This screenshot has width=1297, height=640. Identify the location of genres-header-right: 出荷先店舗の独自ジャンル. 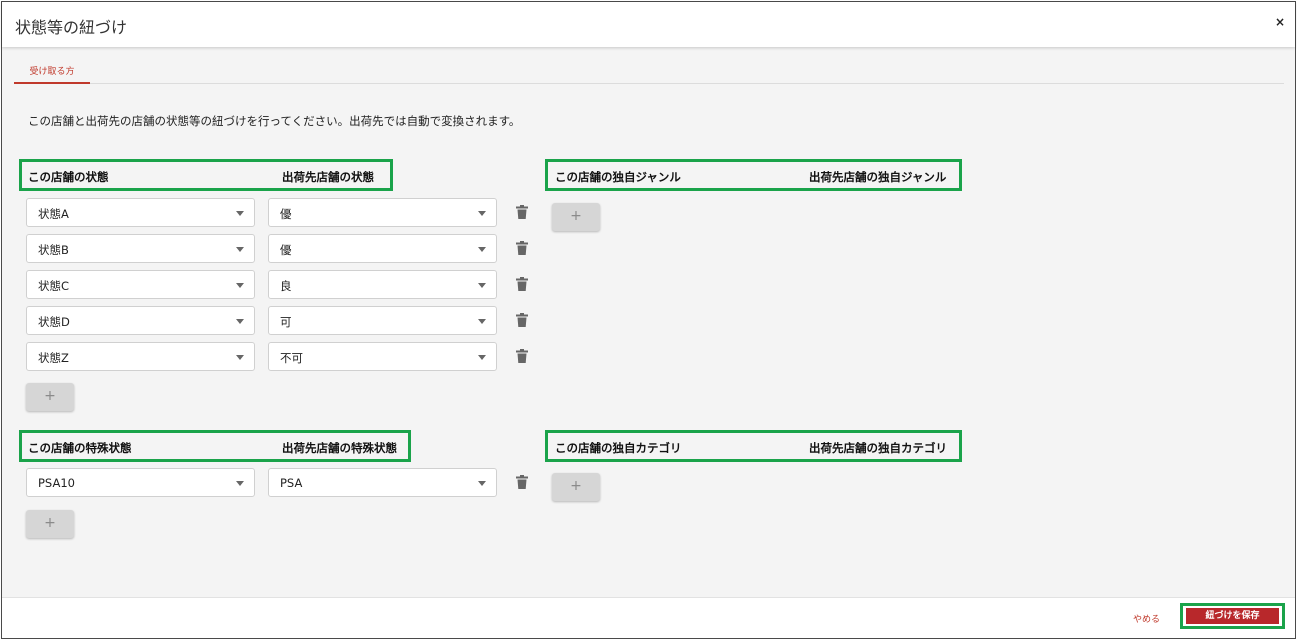
(878, 177).